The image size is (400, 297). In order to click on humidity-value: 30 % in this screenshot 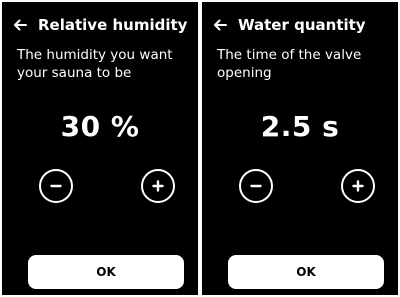, I will do `click(100, 126)`.